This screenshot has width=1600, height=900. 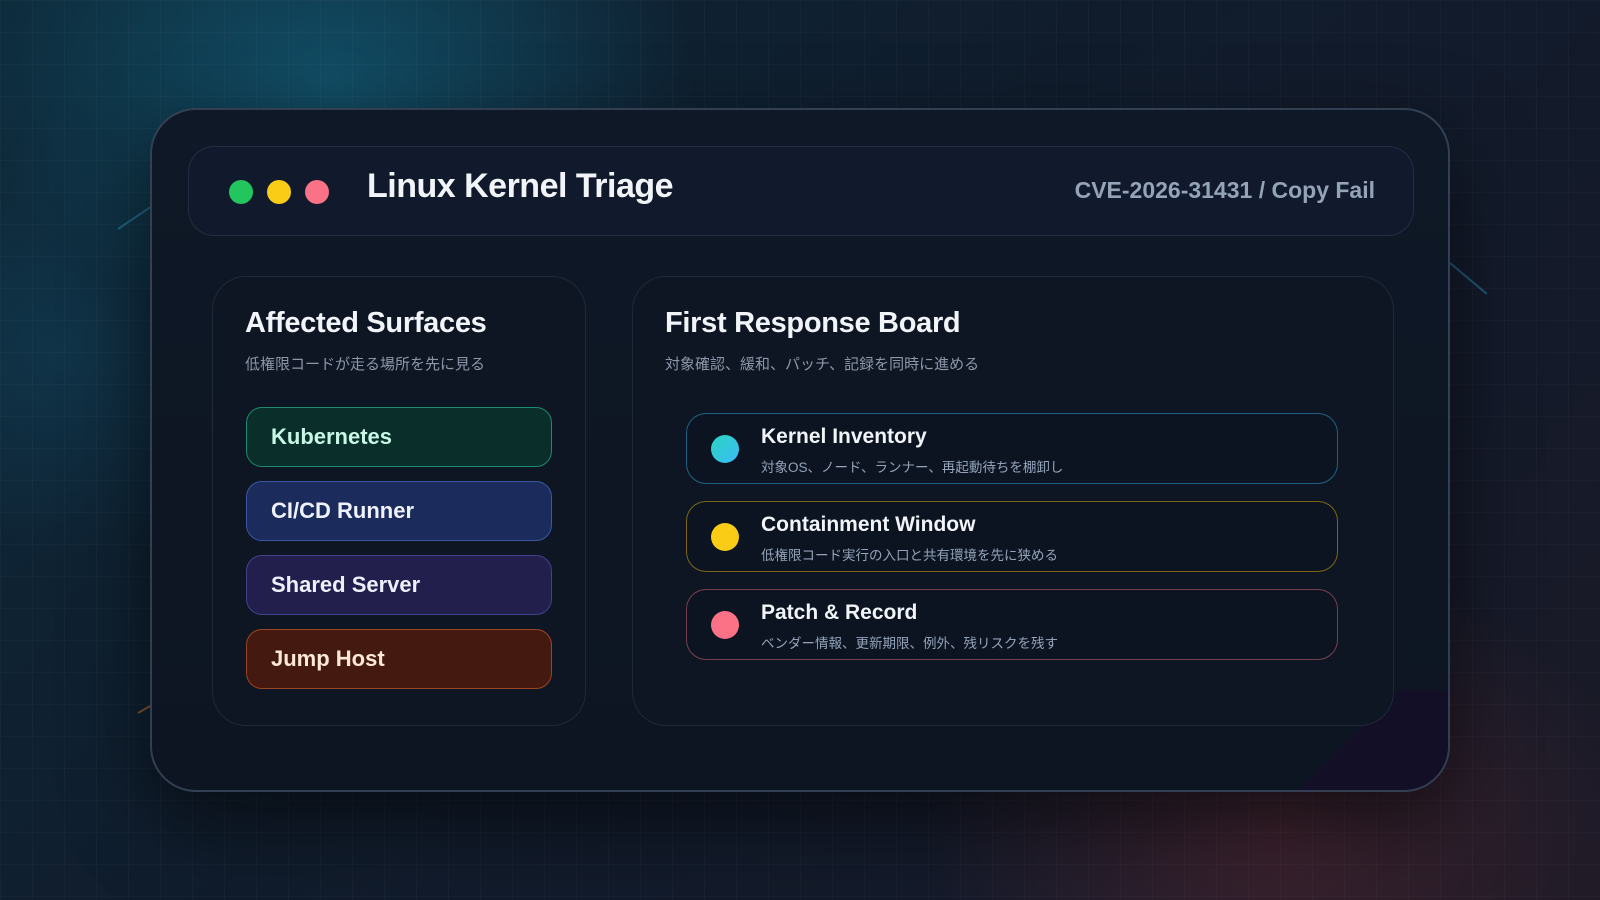 I want to click on window-yellow-dot-icon, so click(x=279, y=192).